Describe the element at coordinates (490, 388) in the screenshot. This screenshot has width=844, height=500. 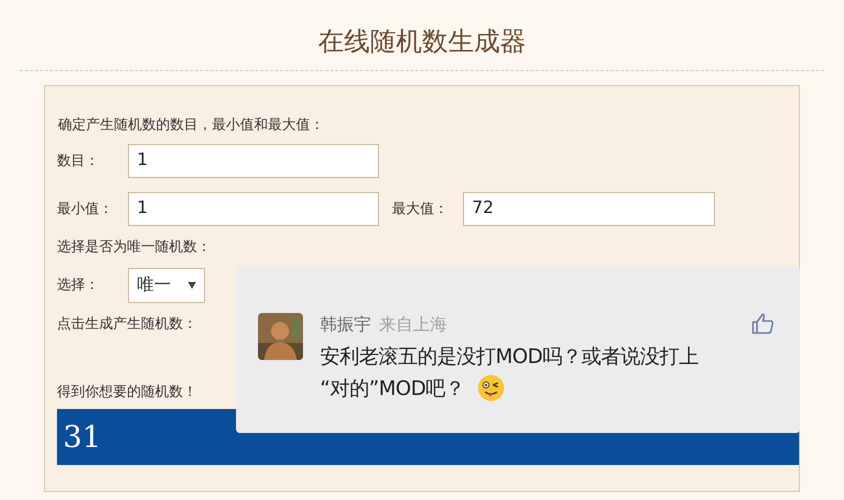
I see `emoji-icon` at that location.